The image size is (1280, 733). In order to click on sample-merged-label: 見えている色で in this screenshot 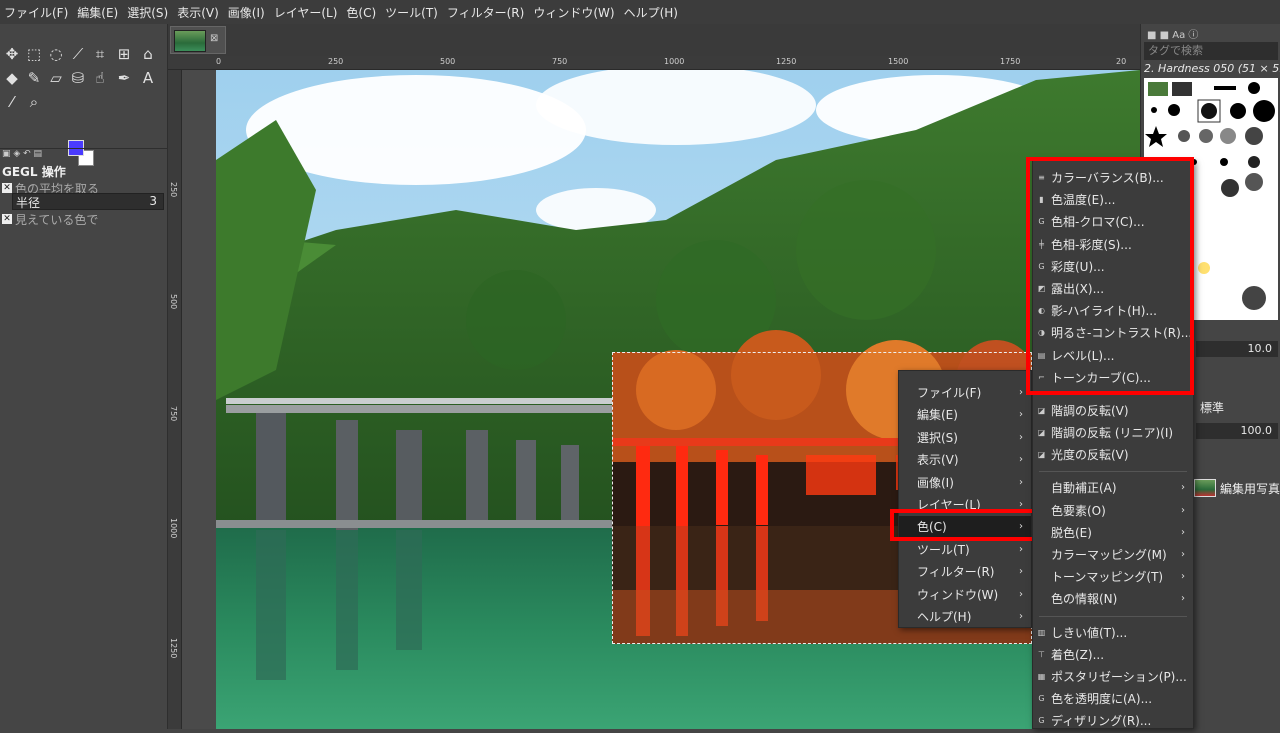, I will do `click(57, 219)`.